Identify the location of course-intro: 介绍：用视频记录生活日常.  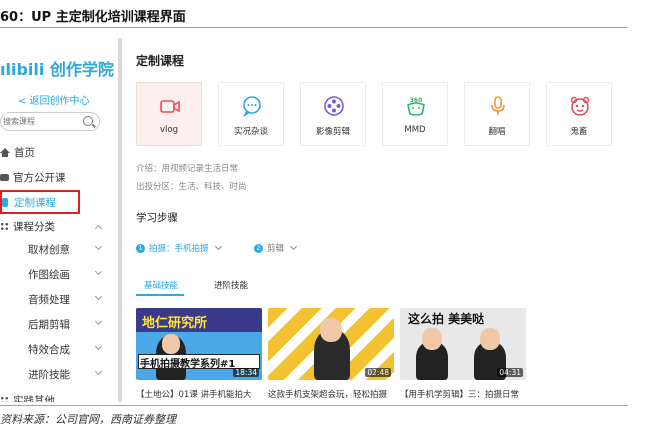
(187, 169).